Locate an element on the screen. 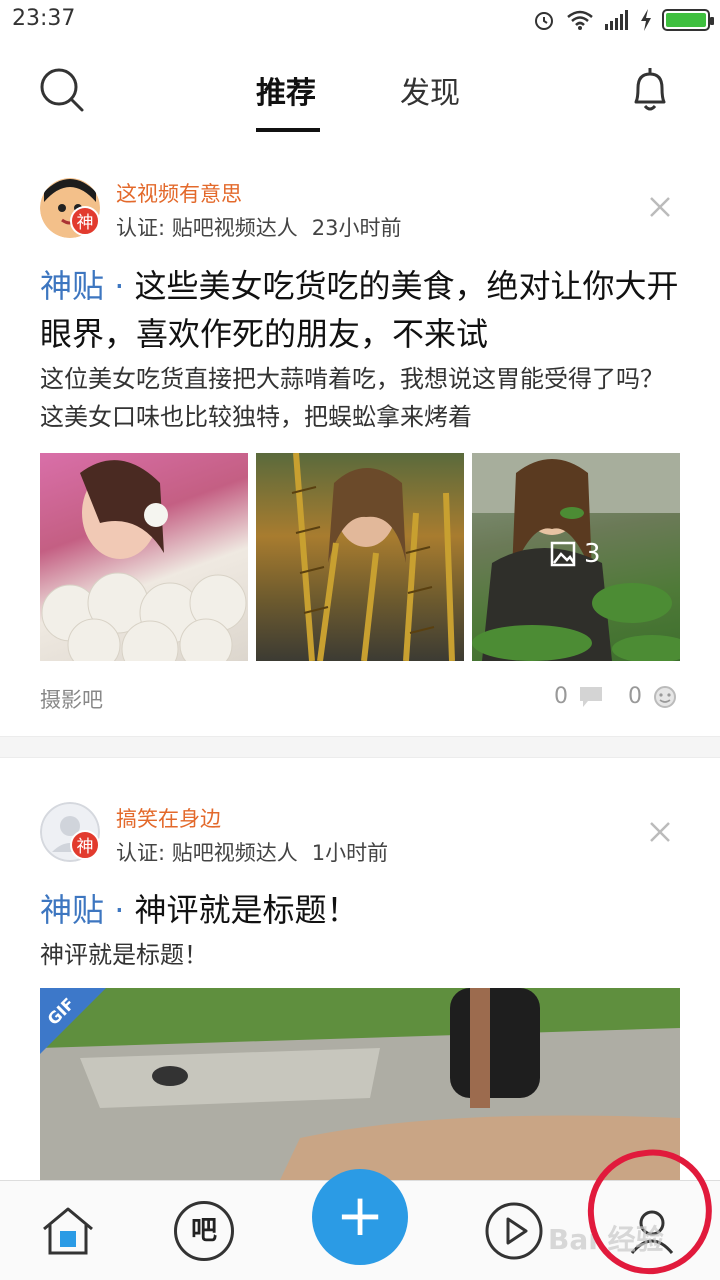  post-title-text: 这些美女吃货吃的美食，绝对让你大开眼界，喜欢作死的朋友，不来试 is located at coordinates (359, 310).